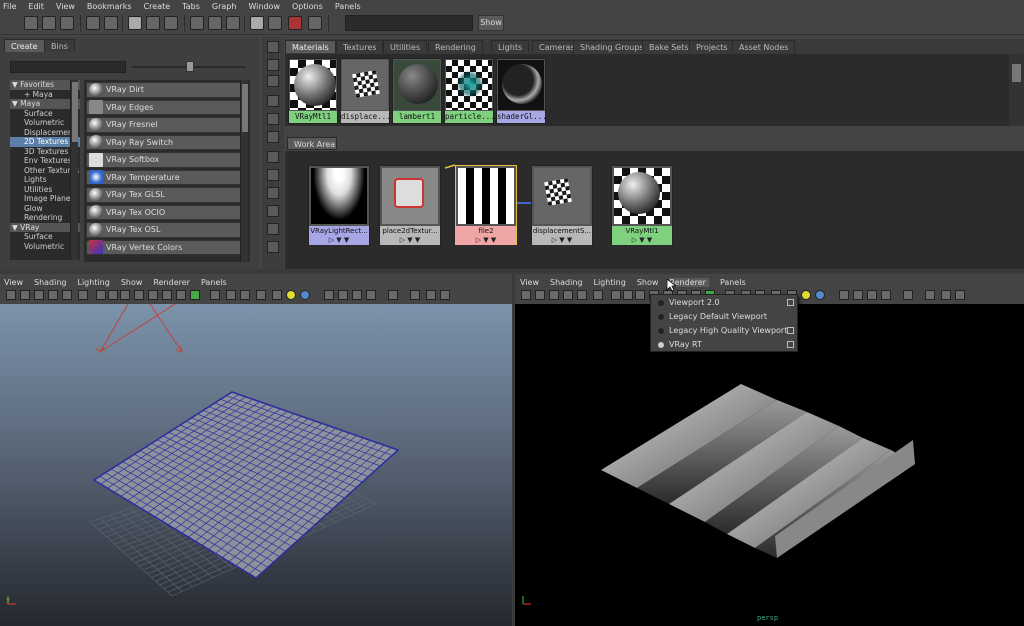 Image resolution: width=1024 pixels, height=626 pixels. I want to click on tab-shading-groups: Shading Groups, so click(612, 46).